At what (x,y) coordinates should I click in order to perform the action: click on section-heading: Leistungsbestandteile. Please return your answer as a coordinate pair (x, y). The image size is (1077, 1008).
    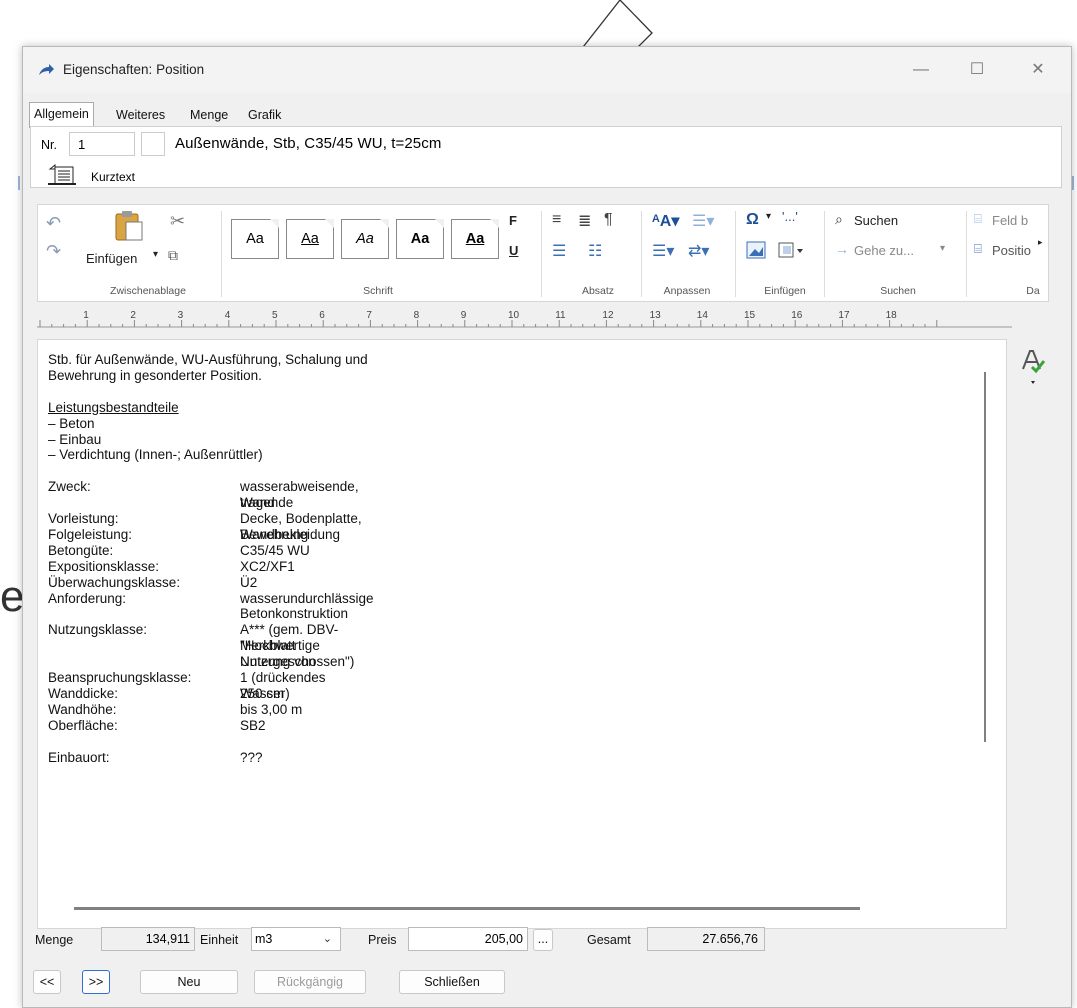
    Looking at the image, I should click on (113, 407).